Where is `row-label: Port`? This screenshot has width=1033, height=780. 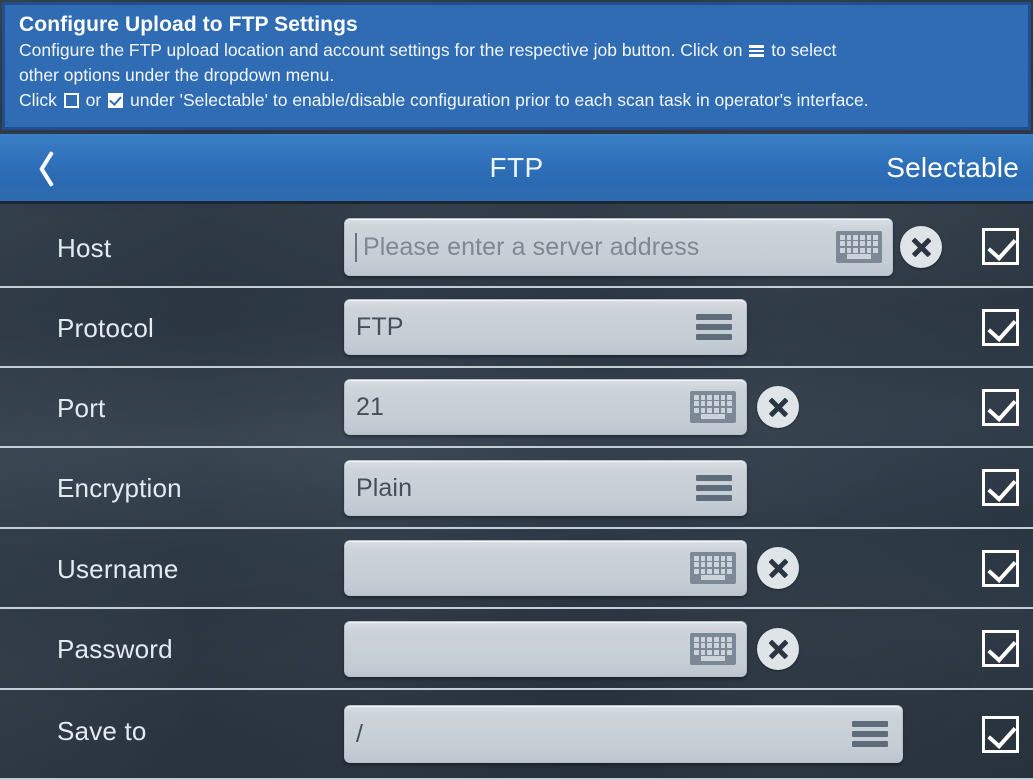
row-label: Port is located at coordinates (81, 408).